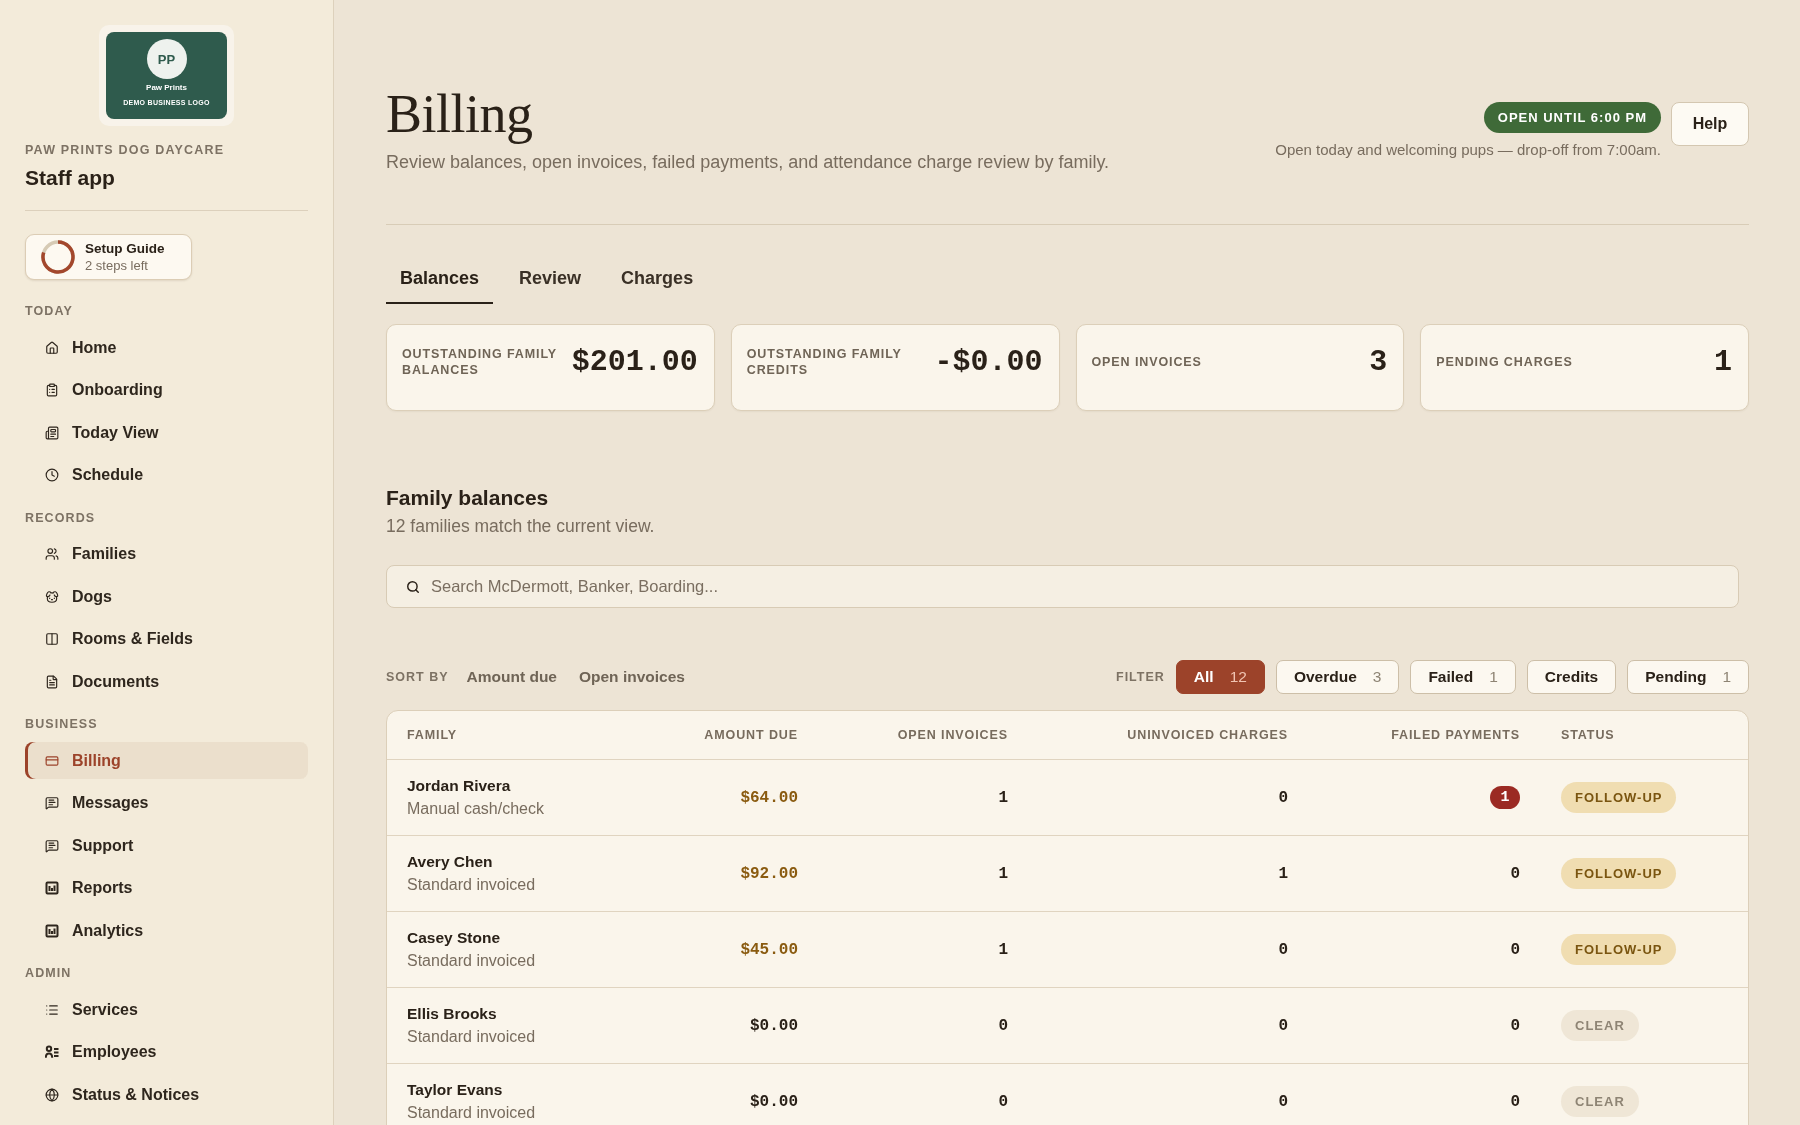 The height and width of the screenshot is (1125, 1800). I want to click on setup-guide-title: Setup Guide, so click(125, 248).